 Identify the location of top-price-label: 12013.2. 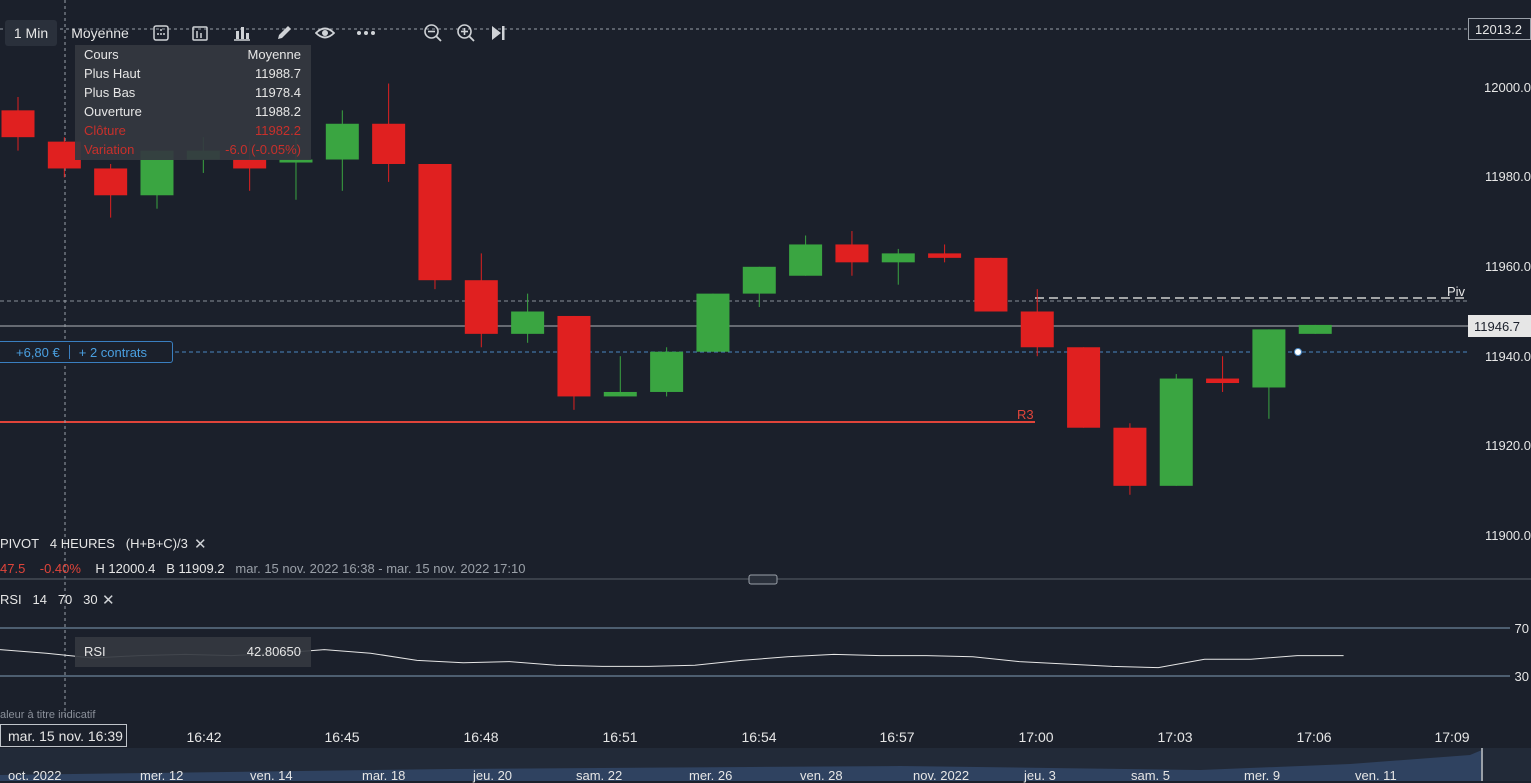
(1499, 29).